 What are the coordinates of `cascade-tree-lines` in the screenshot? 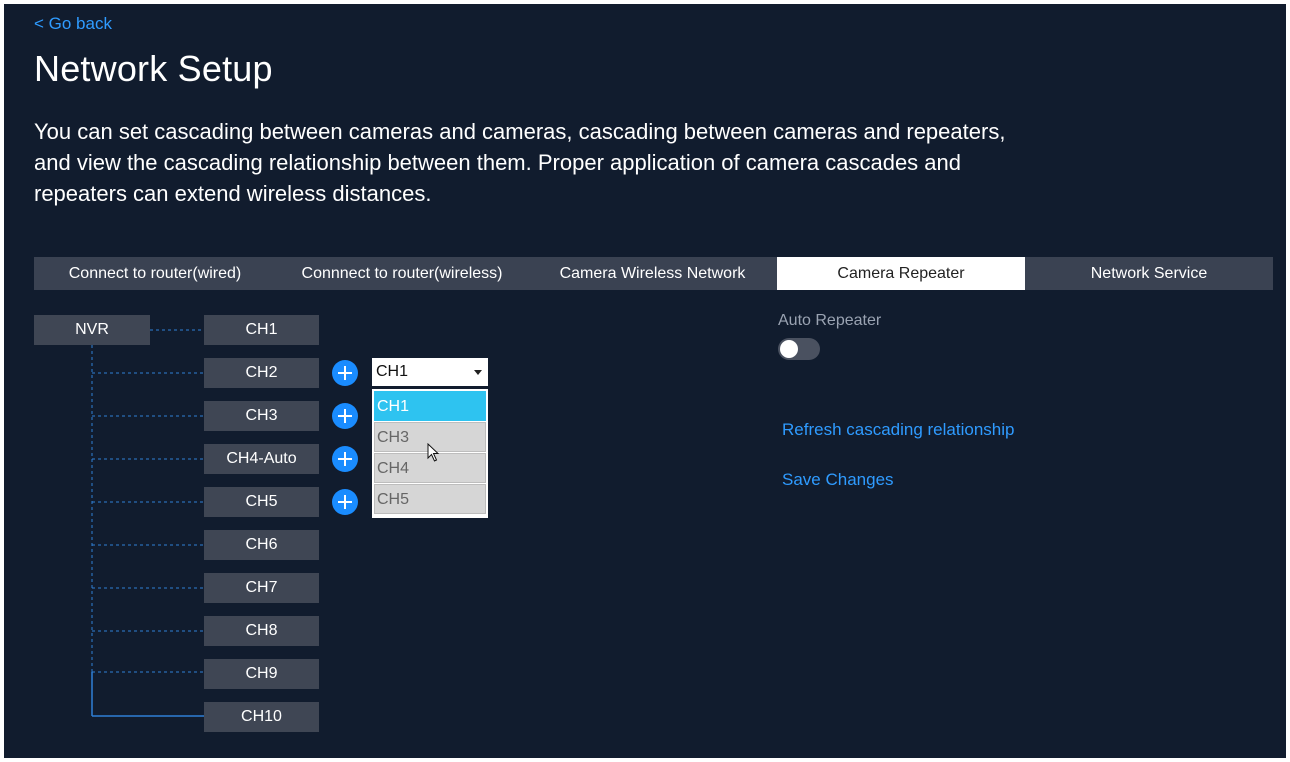 It's located at (147, 523).